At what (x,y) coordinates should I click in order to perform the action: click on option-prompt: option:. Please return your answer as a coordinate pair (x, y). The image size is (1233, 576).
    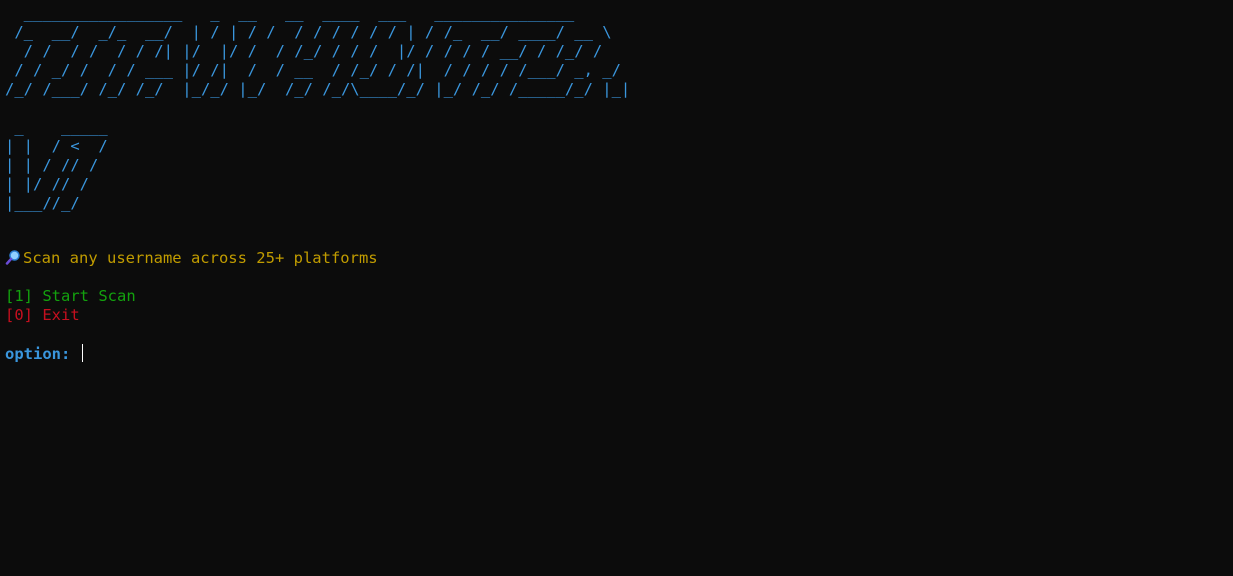
    Looking at the image, I should click on (44, 354).